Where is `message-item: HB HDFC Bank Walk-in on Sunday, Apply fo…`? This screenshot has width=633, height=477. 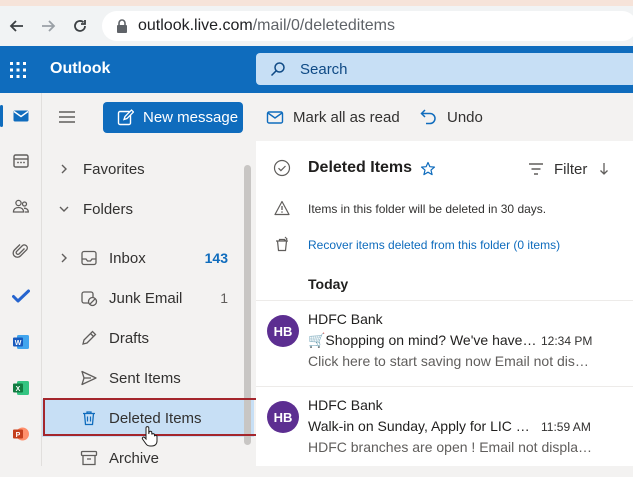
message-item: HB HDFC Bank Walk-in on Sunday, Apply fo… is located at coordinates (444, 423).